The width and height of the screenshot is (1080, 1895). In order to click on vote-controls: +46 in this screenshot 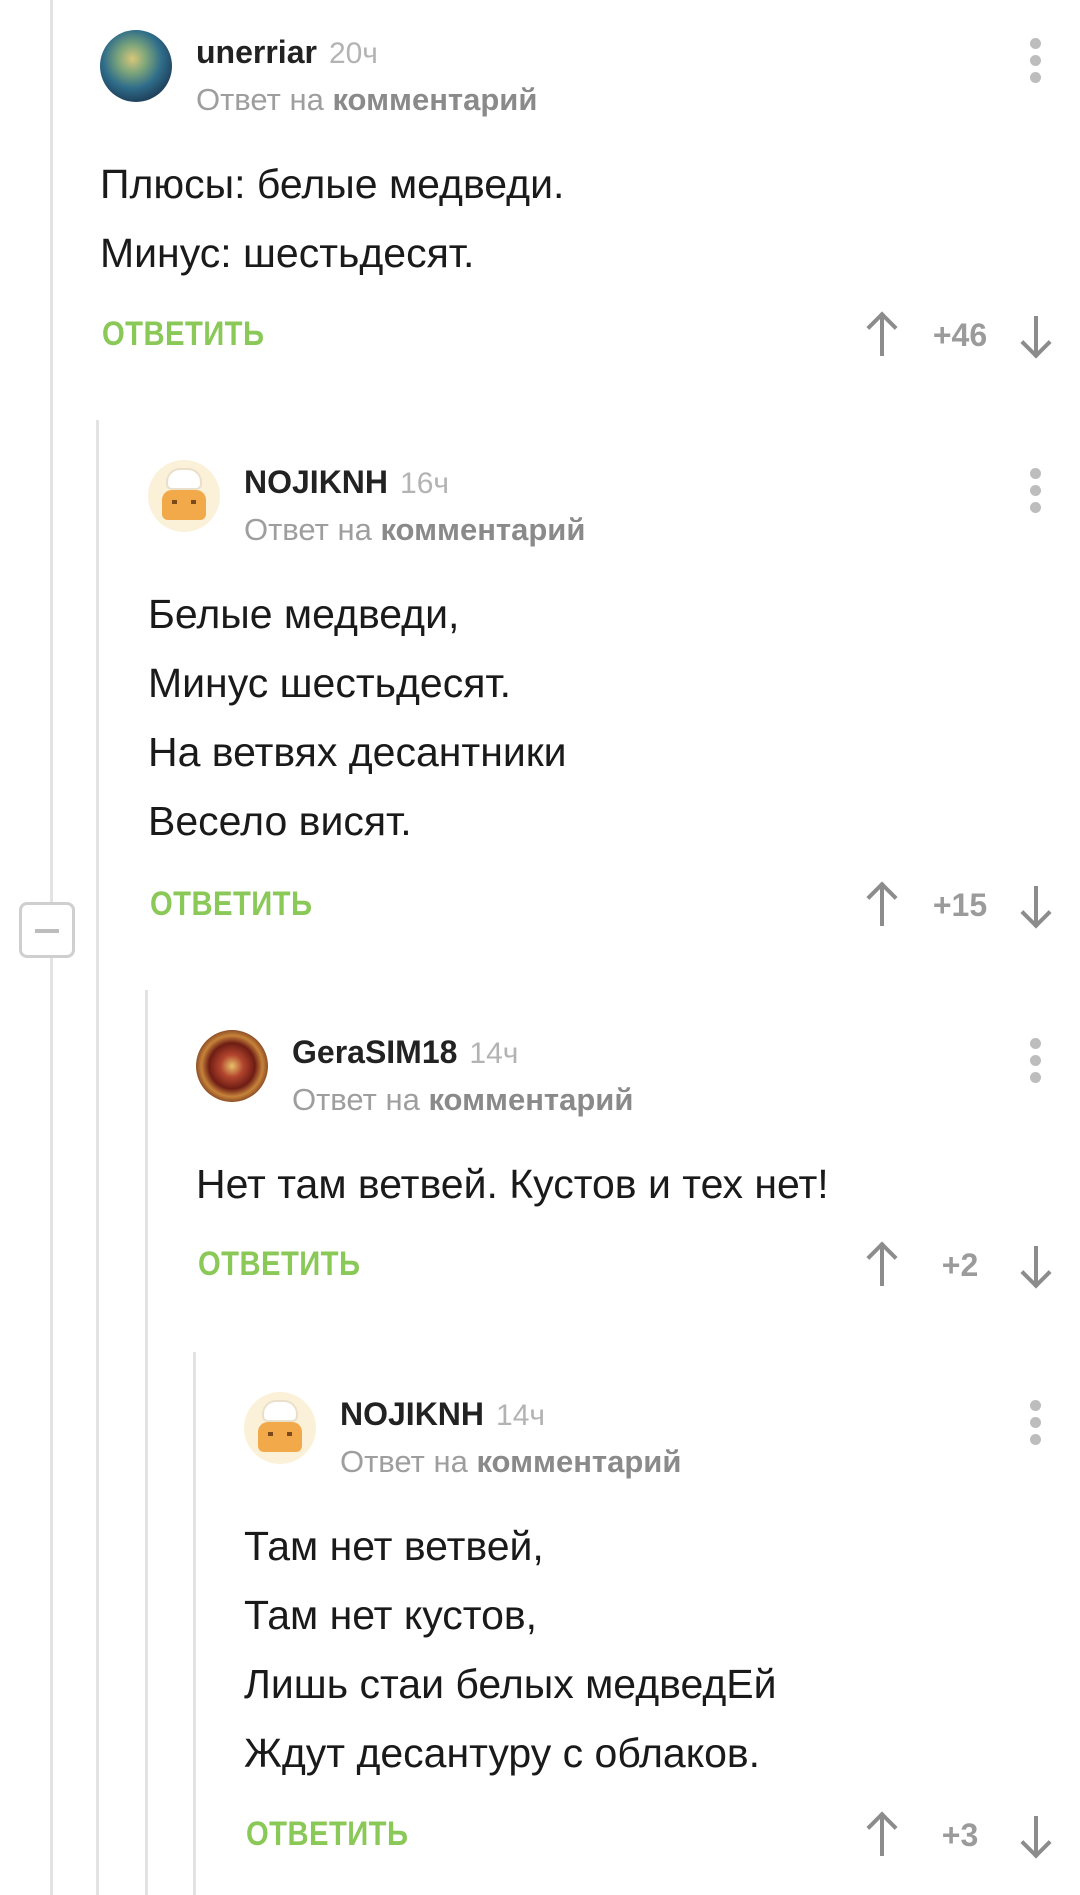, I will do `click(959, 335)`.